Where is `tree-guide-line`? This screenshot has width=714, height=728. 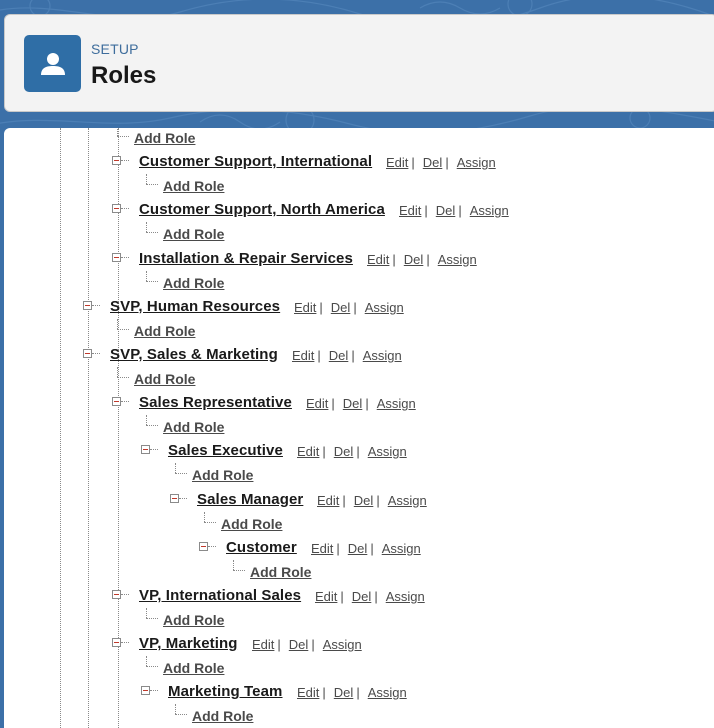
tree-guide-line is located at coordinates (60, 428).